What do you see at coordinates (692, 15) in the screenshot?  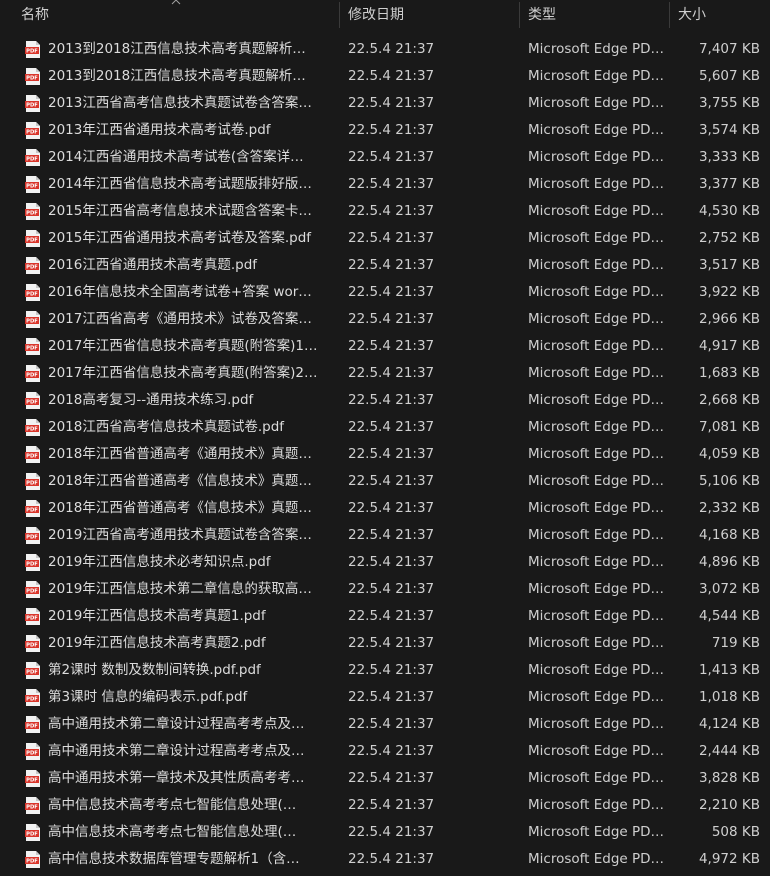 I see `column-header-size-label: 大小` at bounding box center [692, 15].